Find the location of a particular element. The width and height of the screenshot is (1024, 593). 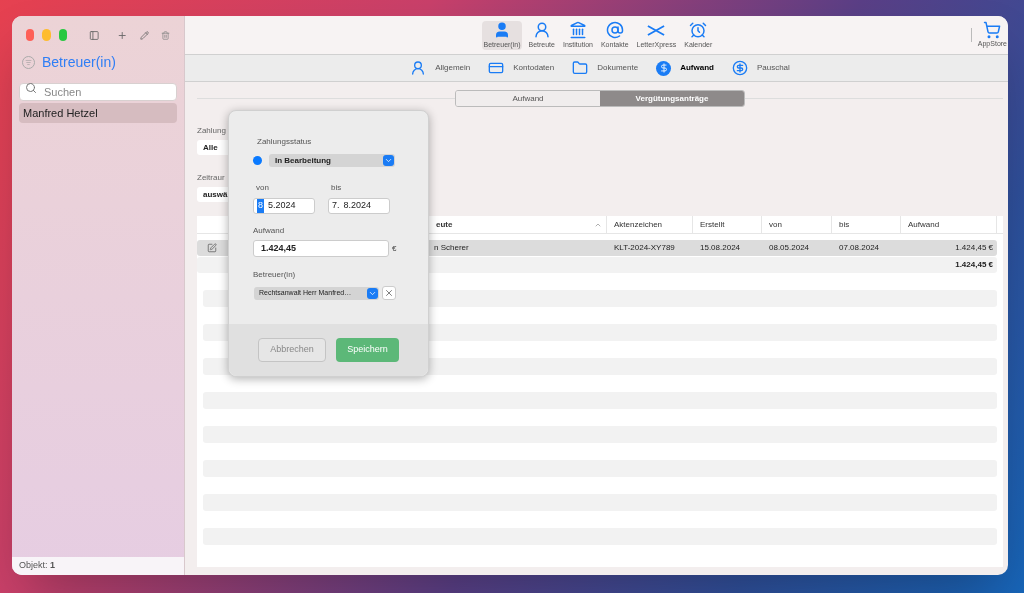

table-cell-text: 15.08.2024 is located at coordinates (720, 248).